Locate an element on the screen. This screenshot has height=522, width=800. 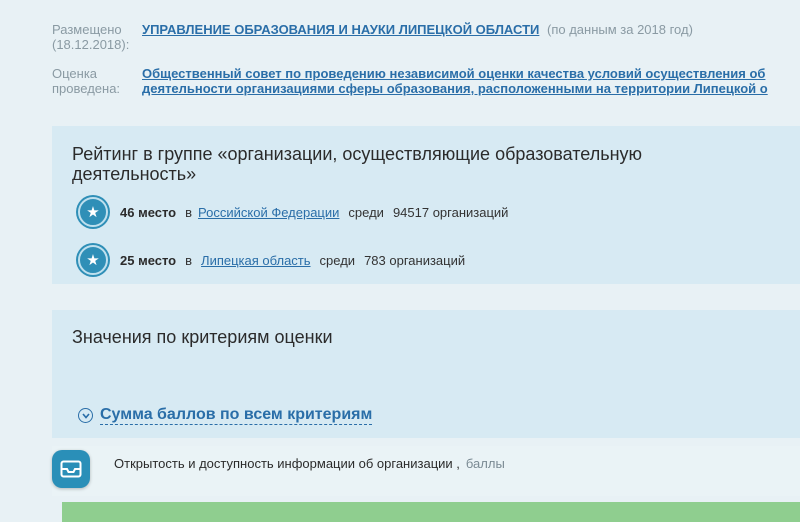
sum-toggle: Сумма баллов по всем критериям is located at coordinates (225, 415).